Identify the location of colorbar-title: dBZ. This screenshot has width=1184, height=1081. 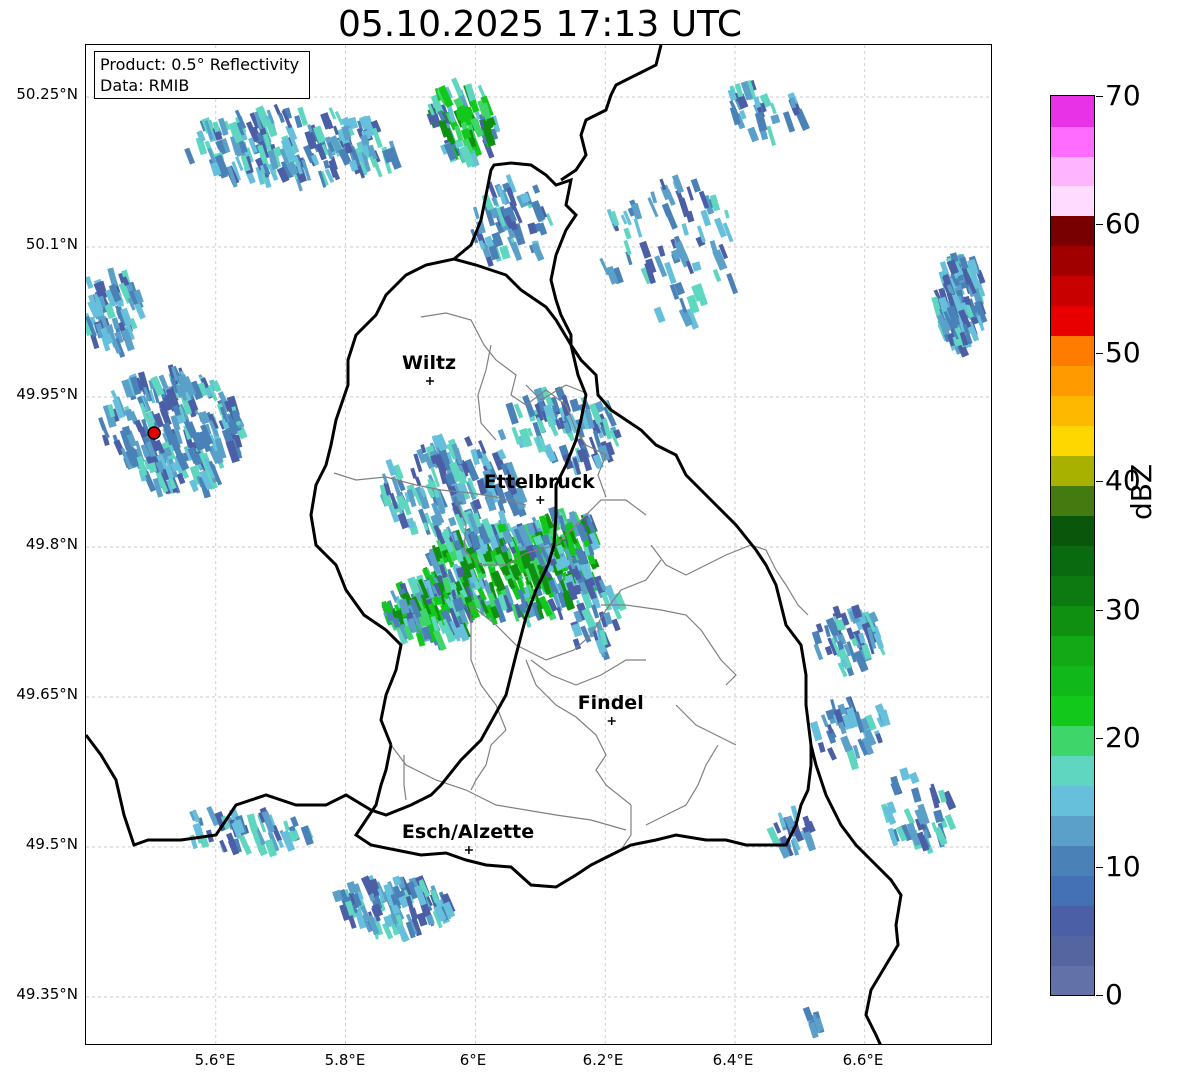
(1141, 491).